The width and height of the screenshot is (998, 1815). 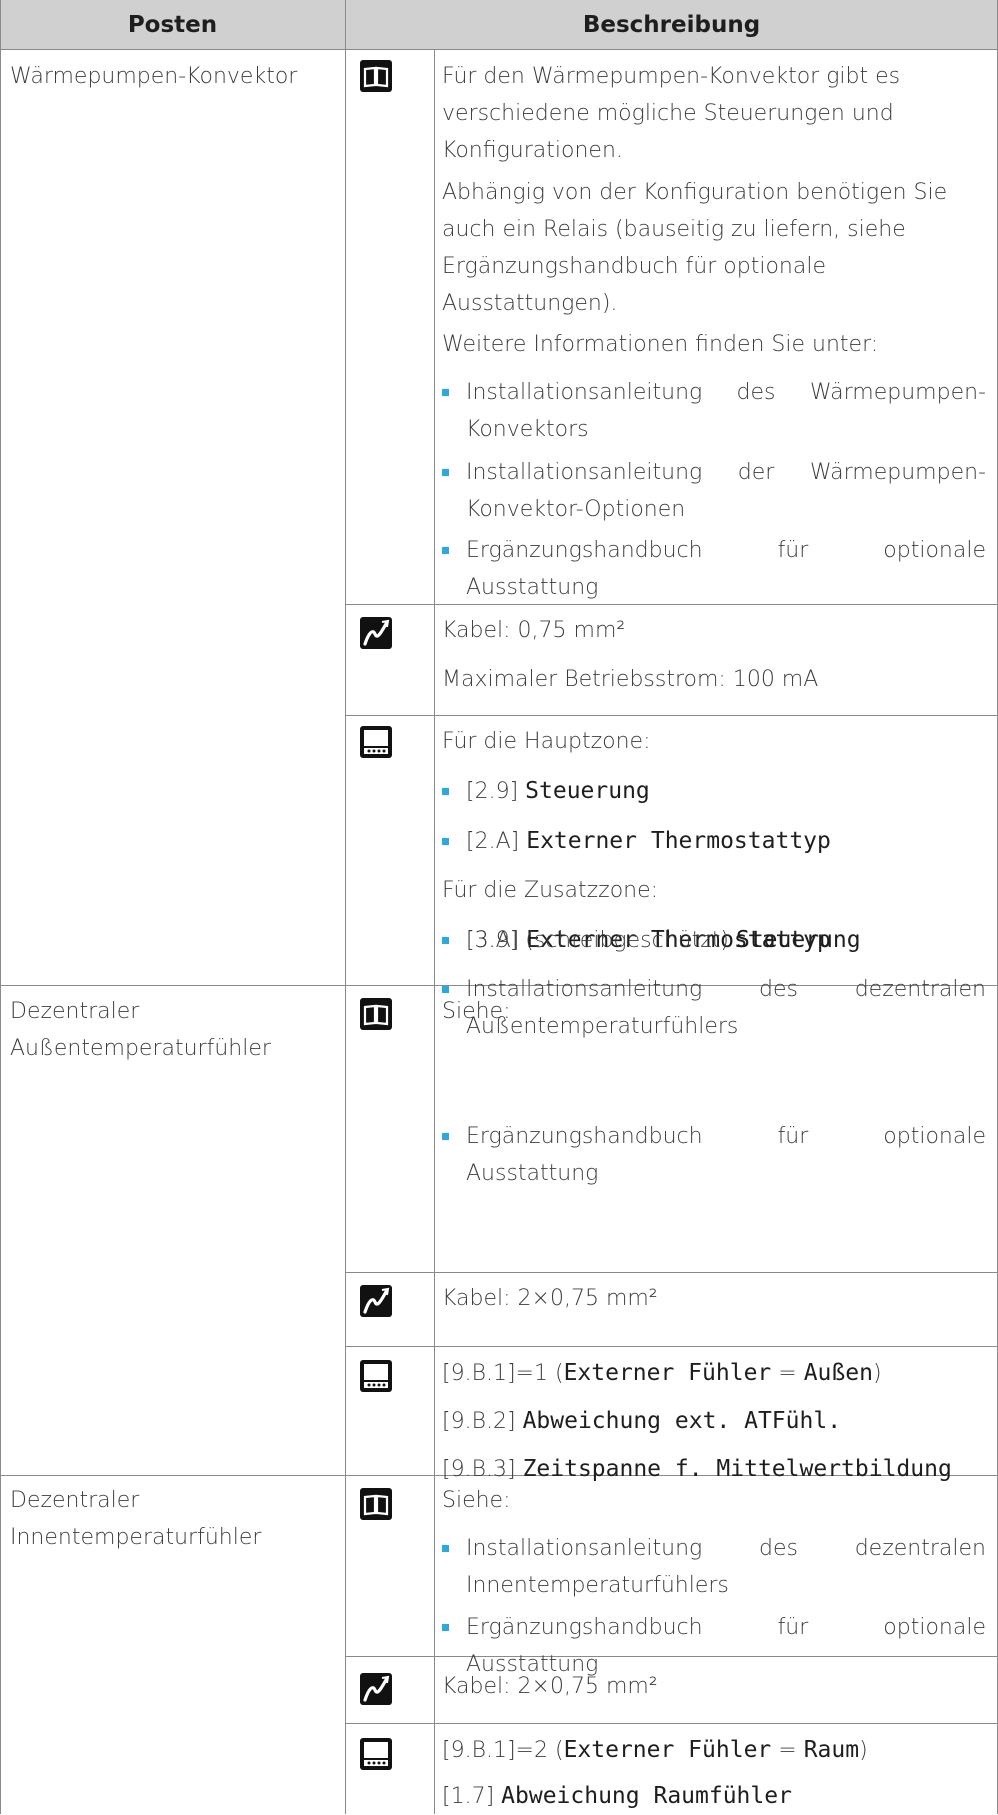 I want to click on list-item: [2.9] Steuerung, so click(x=713, y=791).